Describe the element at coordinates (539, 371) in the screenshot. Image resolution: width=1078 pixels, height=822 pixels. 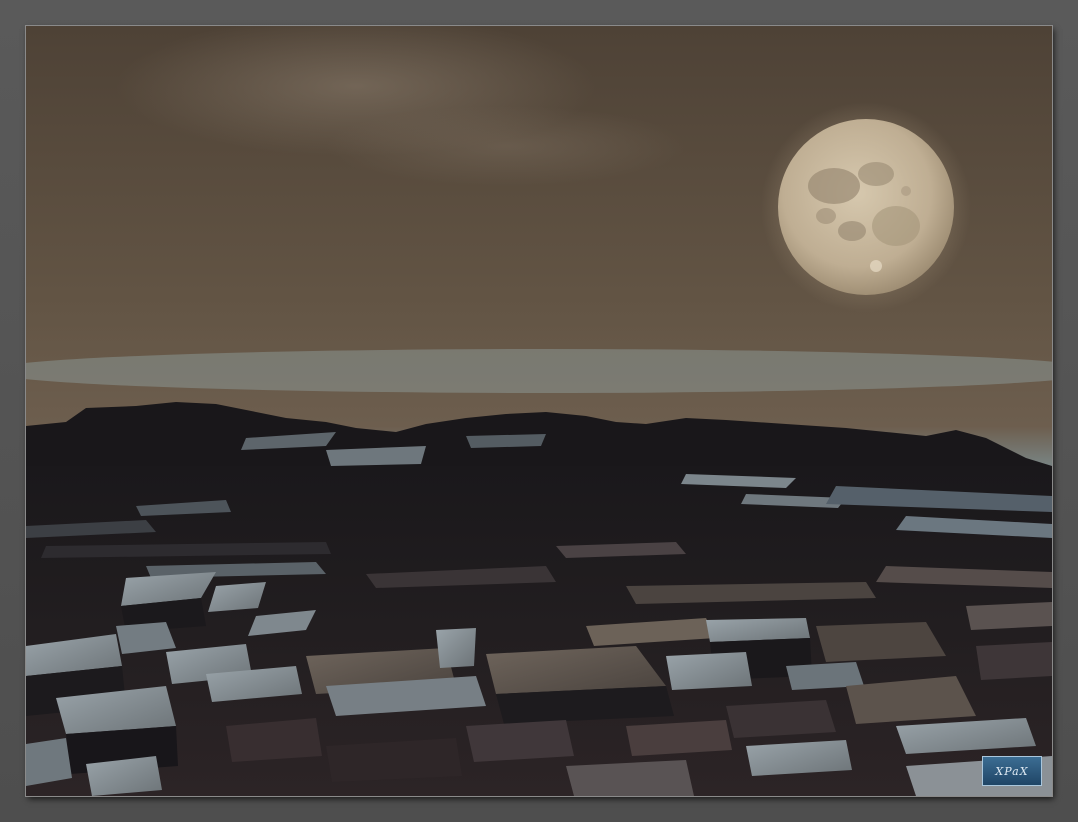
I see `horizon-haze` at that location.